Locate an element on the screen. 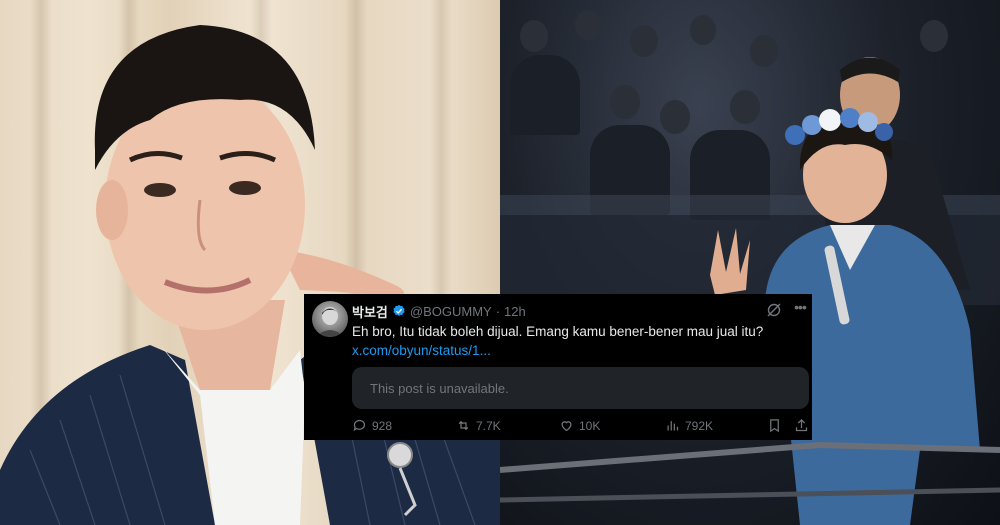 The width and height of the screenshot is (1000, 525). reply-count: 928 is located at coordinates (382, 425).